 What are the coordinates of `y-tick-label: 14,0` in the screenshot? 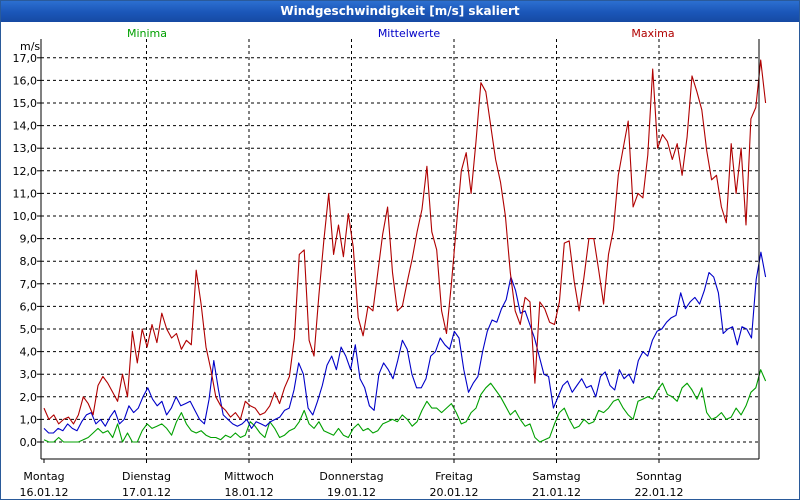 It's located at (25, 126).